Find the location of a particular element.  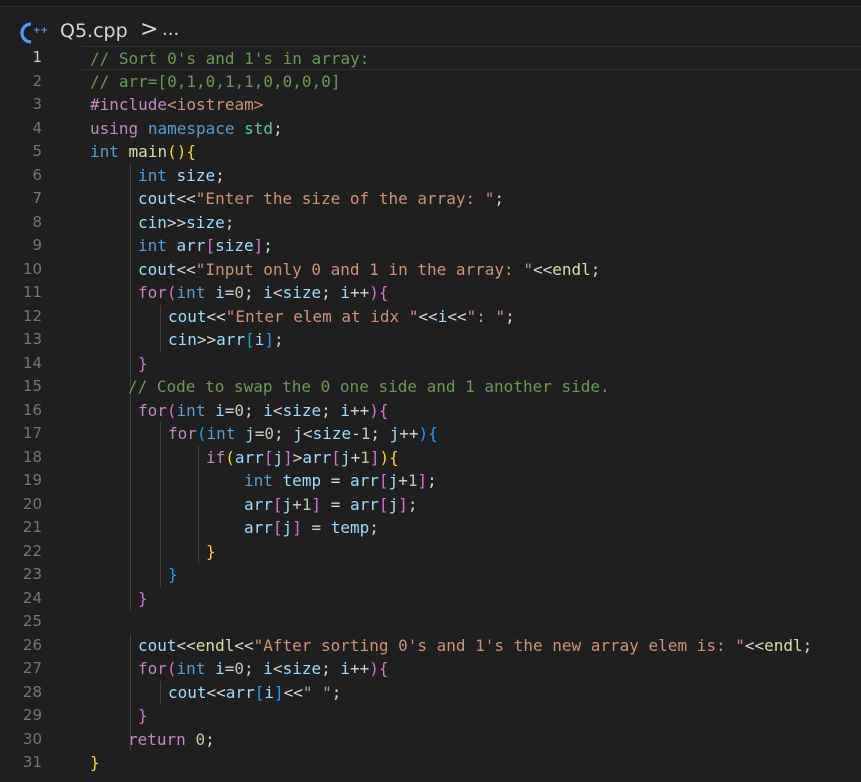

line-number: 5 is located at coordinates (21, 152).